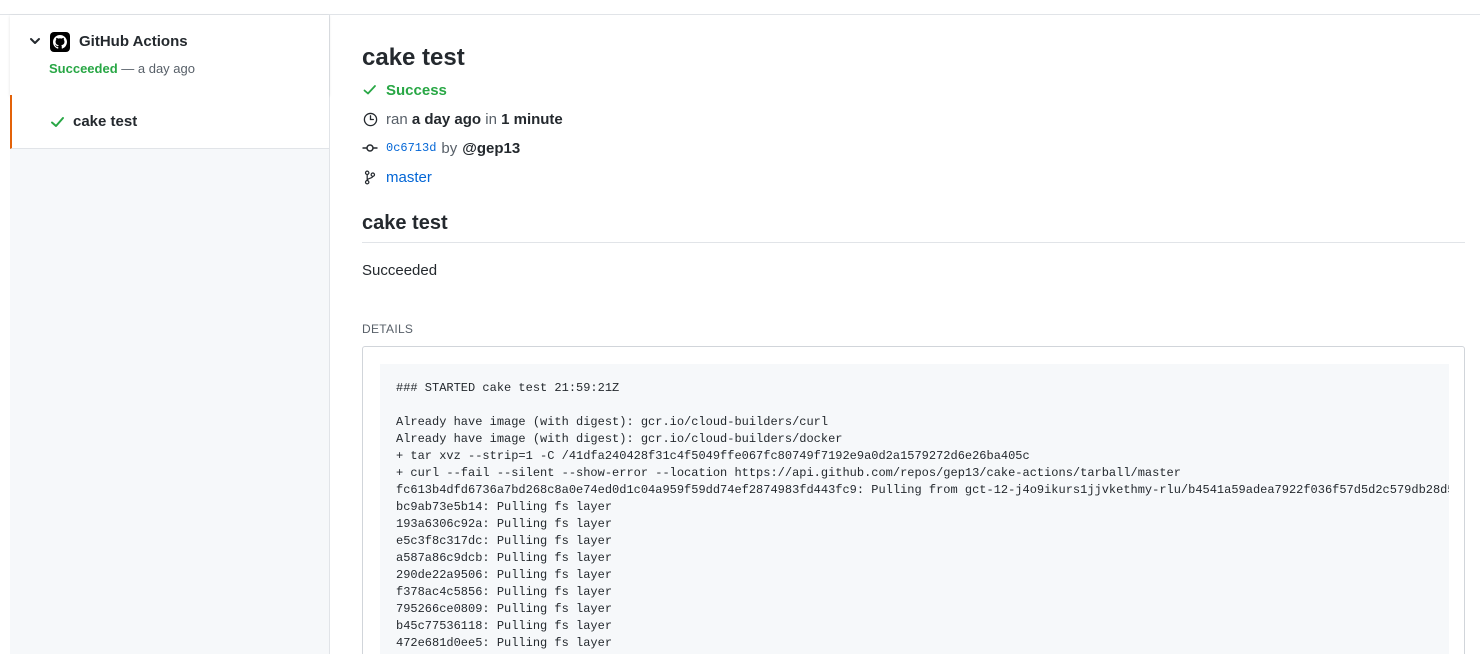 The width and height of the screenshot is (1480, 654). Describe the element at coordinates (504, 575) in the screenshot. I see `log-line: 290de22a9506: Pulling fs layer` at that location.